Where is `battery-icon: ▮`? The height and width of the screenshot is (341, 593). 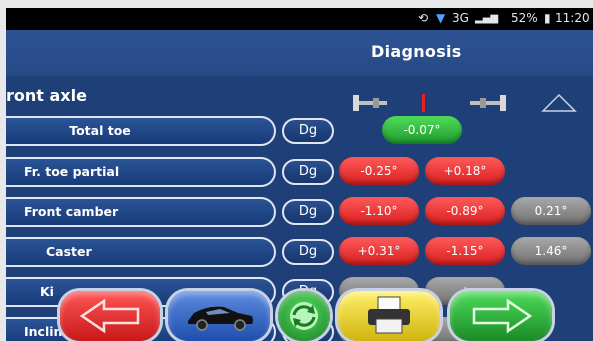
battery-icon: ▮ is located at coordinates (547, 18).